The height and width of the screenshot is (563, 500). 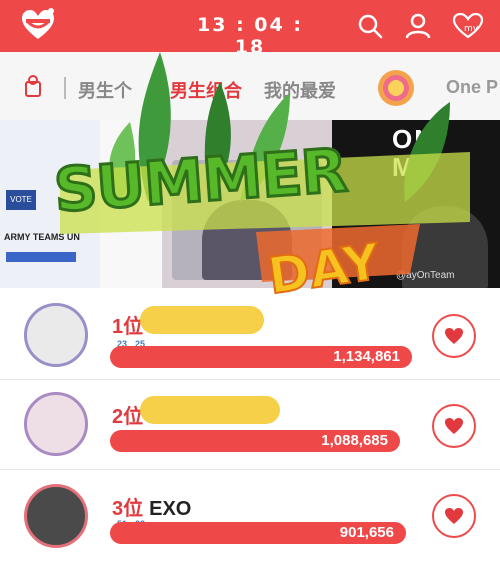 I want to click on category-tabs: 男生个 男生组合 我的最爱 One P, so click(x=250, y=86).